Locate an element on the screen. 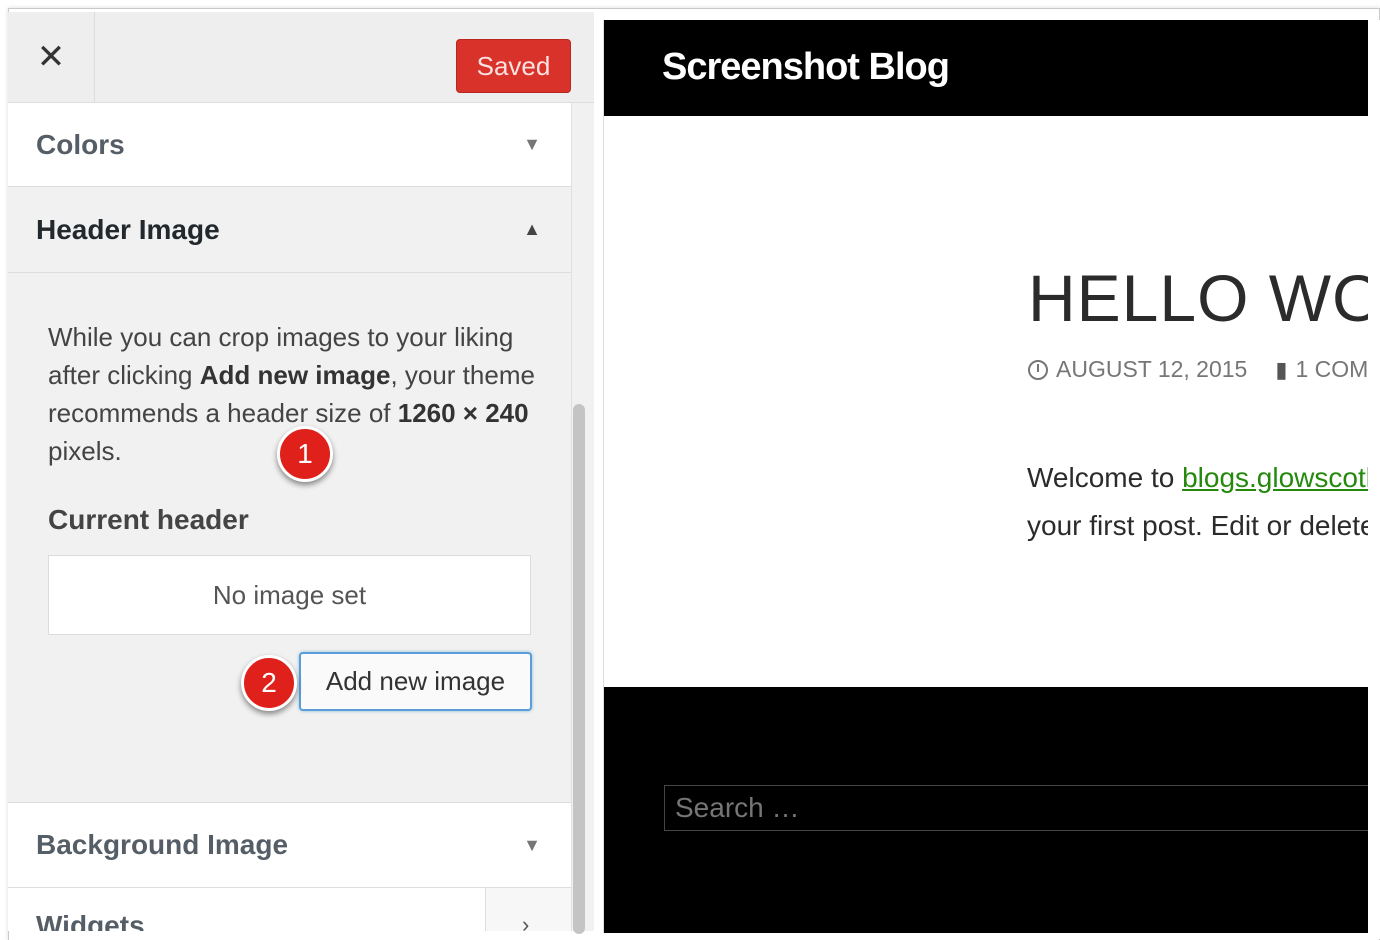 The width and height of the screenshot is (1380, 940). chevron-right-icon: › is located at coordinates (526, 921).